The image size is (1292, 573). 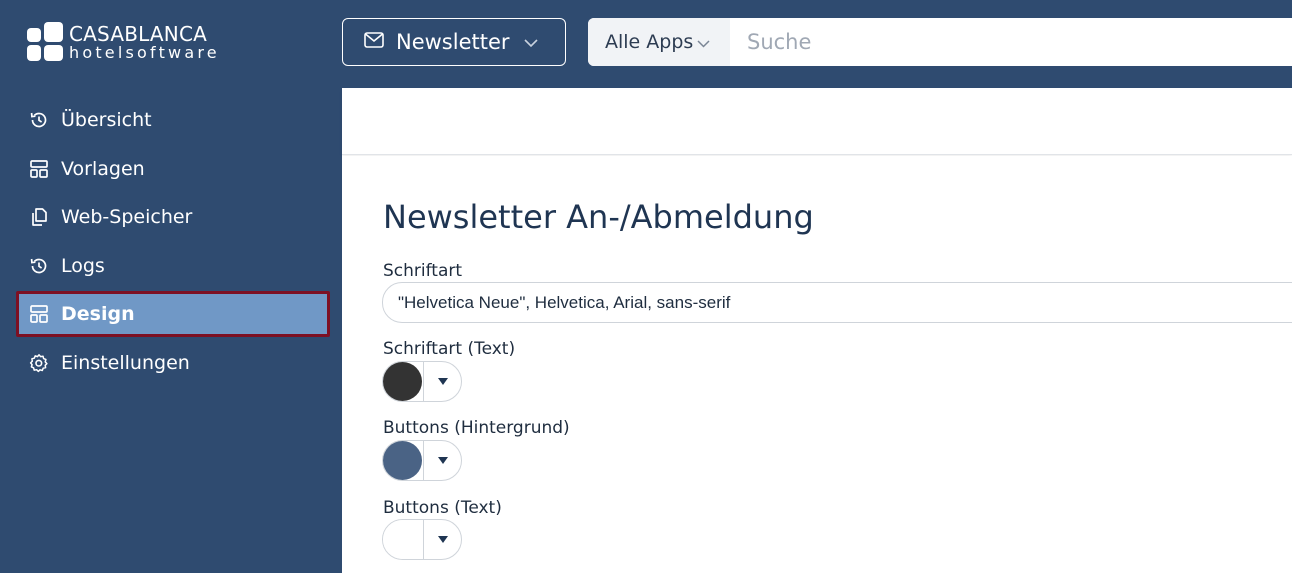 I want to click on sidebar-item-logs: Logs, so click(x=173, y=266).